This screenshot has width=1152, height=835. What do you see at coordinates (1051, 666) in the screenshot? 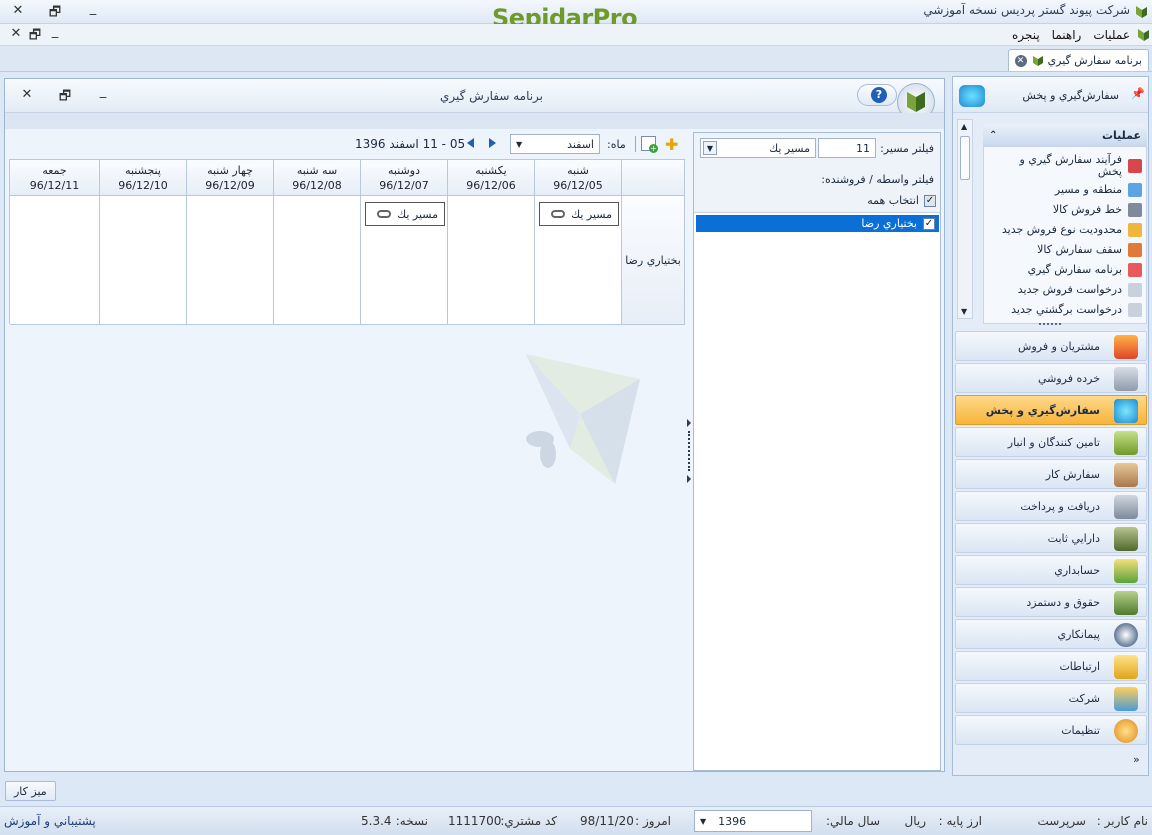
I see `module-communications: ارتباطات` at bounding box center [1051, 666].